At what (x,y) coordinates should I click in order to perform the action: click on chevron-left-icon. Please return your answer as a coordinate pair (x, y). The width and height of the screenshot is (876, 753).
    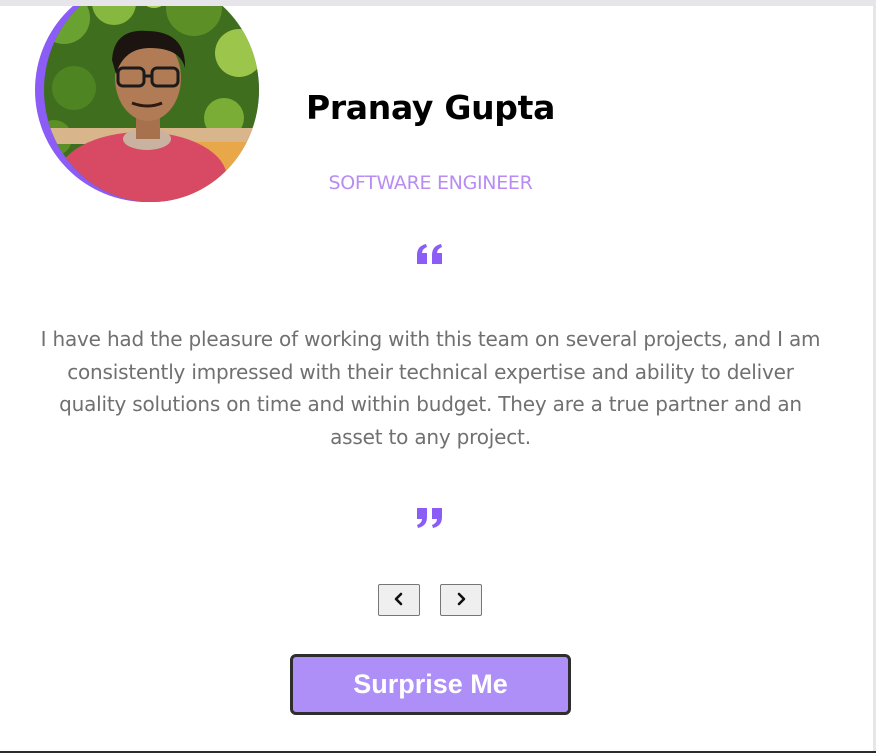
    Looking at the image, I should click on (399, 600).